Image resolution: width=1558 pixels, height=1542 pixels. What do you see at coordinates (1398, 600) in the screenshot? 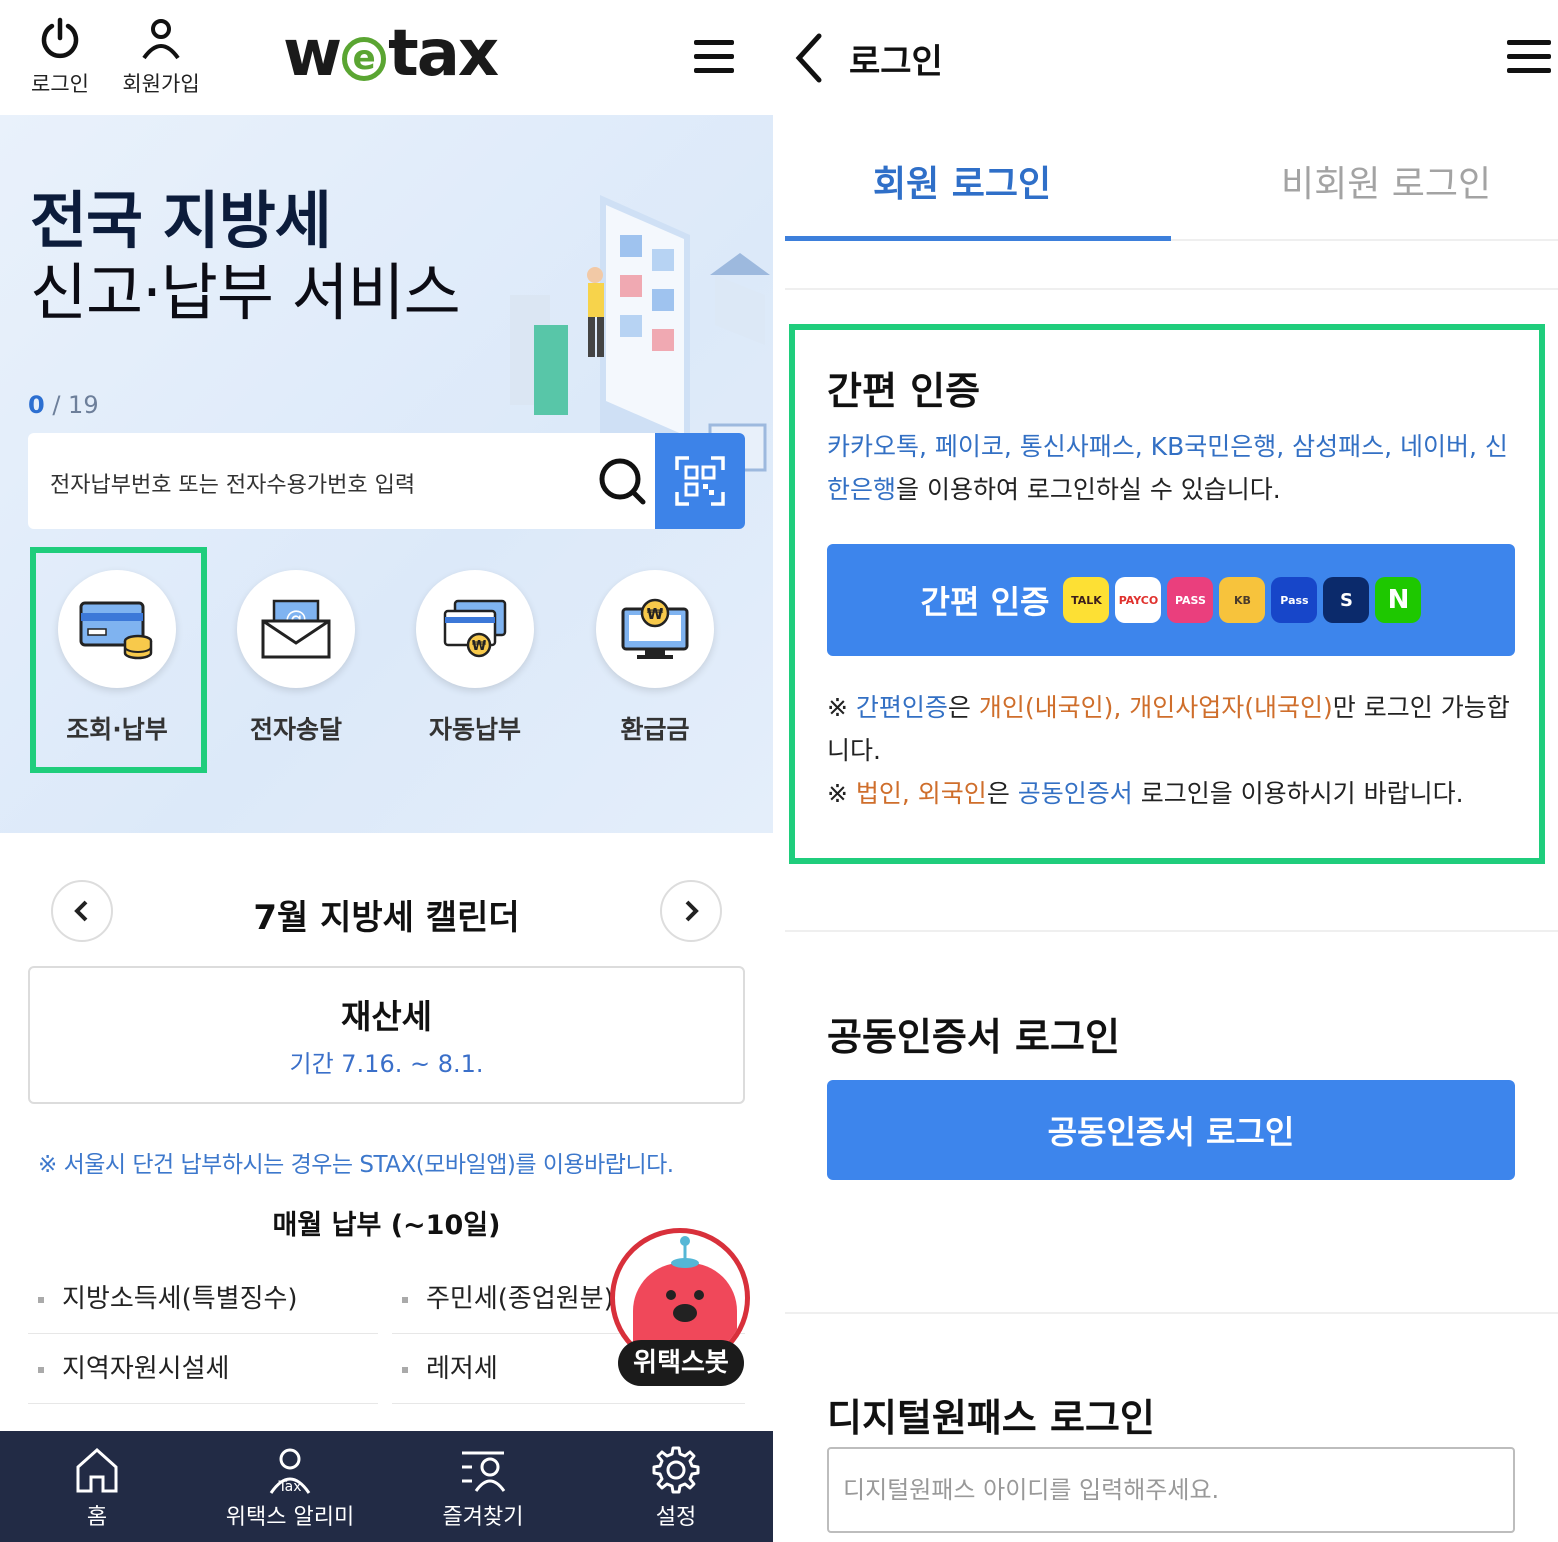
I see `naver-icon: N` at bounding box center [1398, 600].